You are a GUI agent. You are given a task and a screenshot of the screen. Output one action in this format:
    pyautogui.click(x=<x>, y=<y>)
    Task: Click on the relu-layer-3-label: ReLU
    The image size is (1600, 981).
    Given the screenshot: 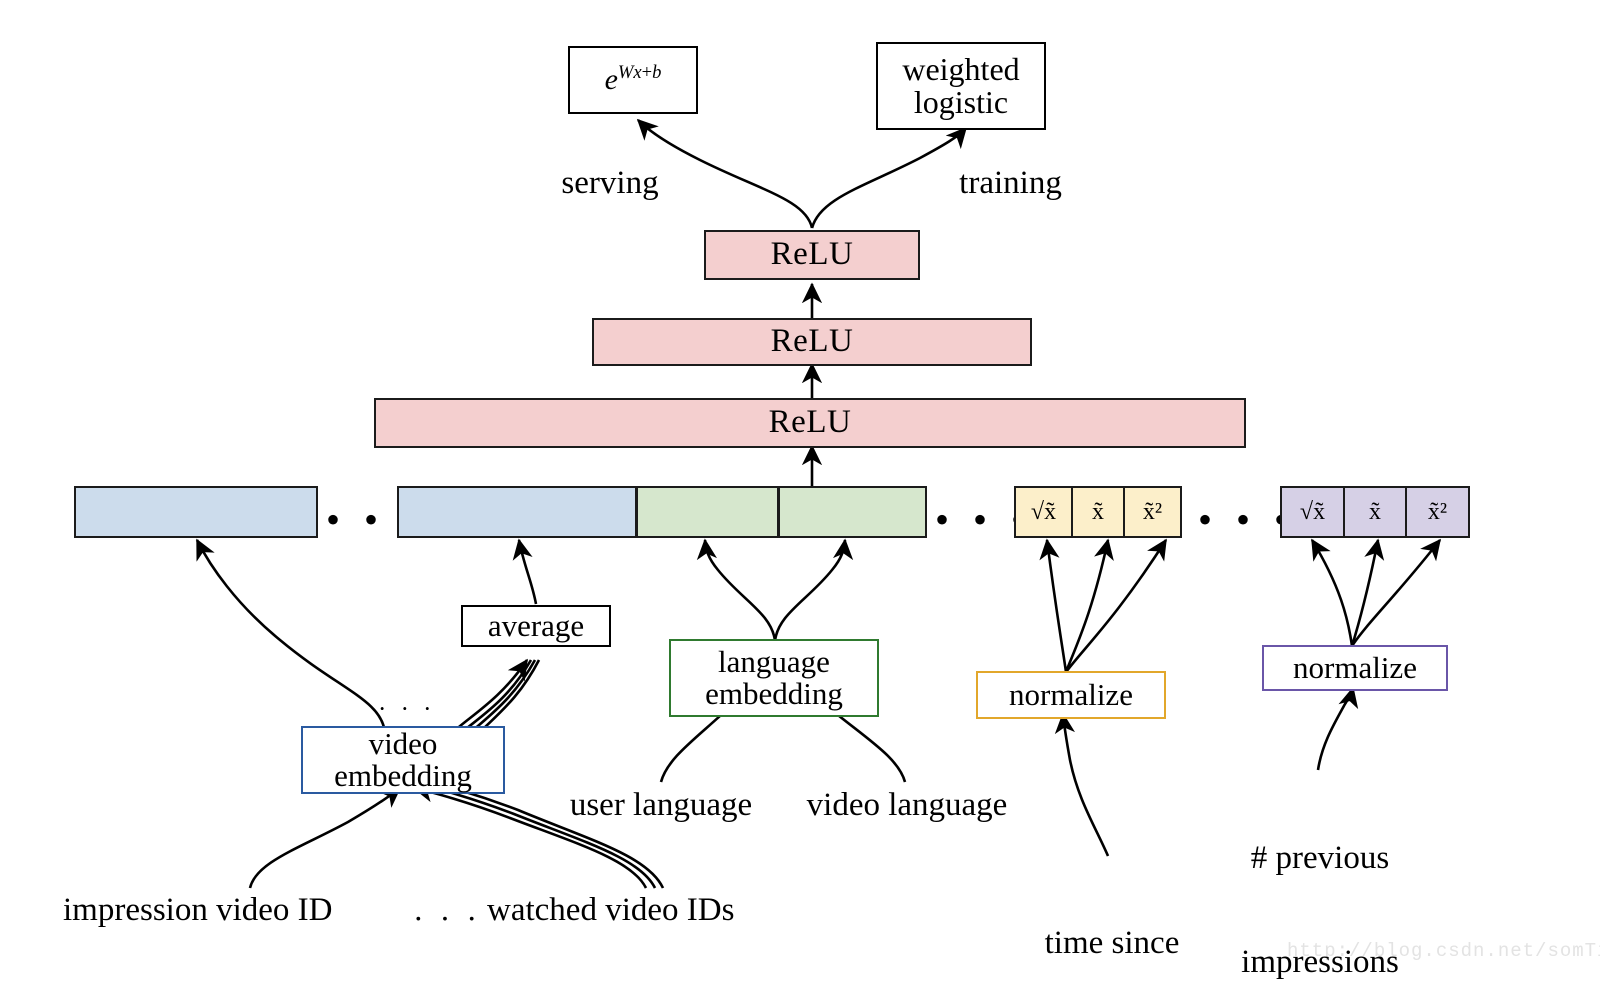 What is the action you would take?
    pyautogui.click(x=812, y=254)
    